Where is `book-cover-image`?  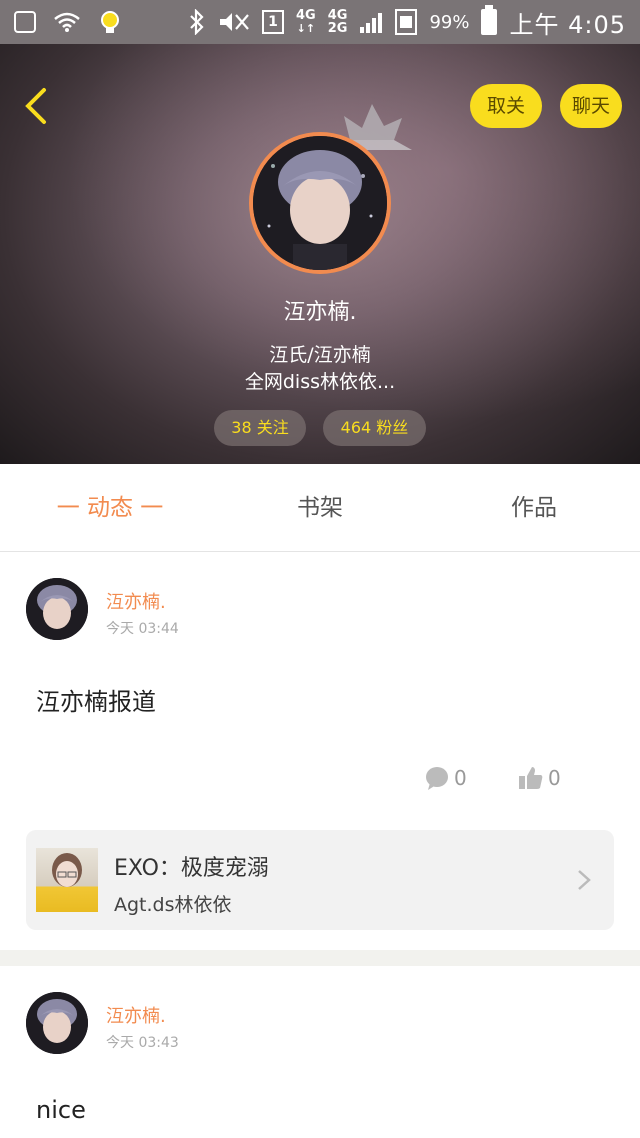 book-cover-image is located at coordinates (67, 880).